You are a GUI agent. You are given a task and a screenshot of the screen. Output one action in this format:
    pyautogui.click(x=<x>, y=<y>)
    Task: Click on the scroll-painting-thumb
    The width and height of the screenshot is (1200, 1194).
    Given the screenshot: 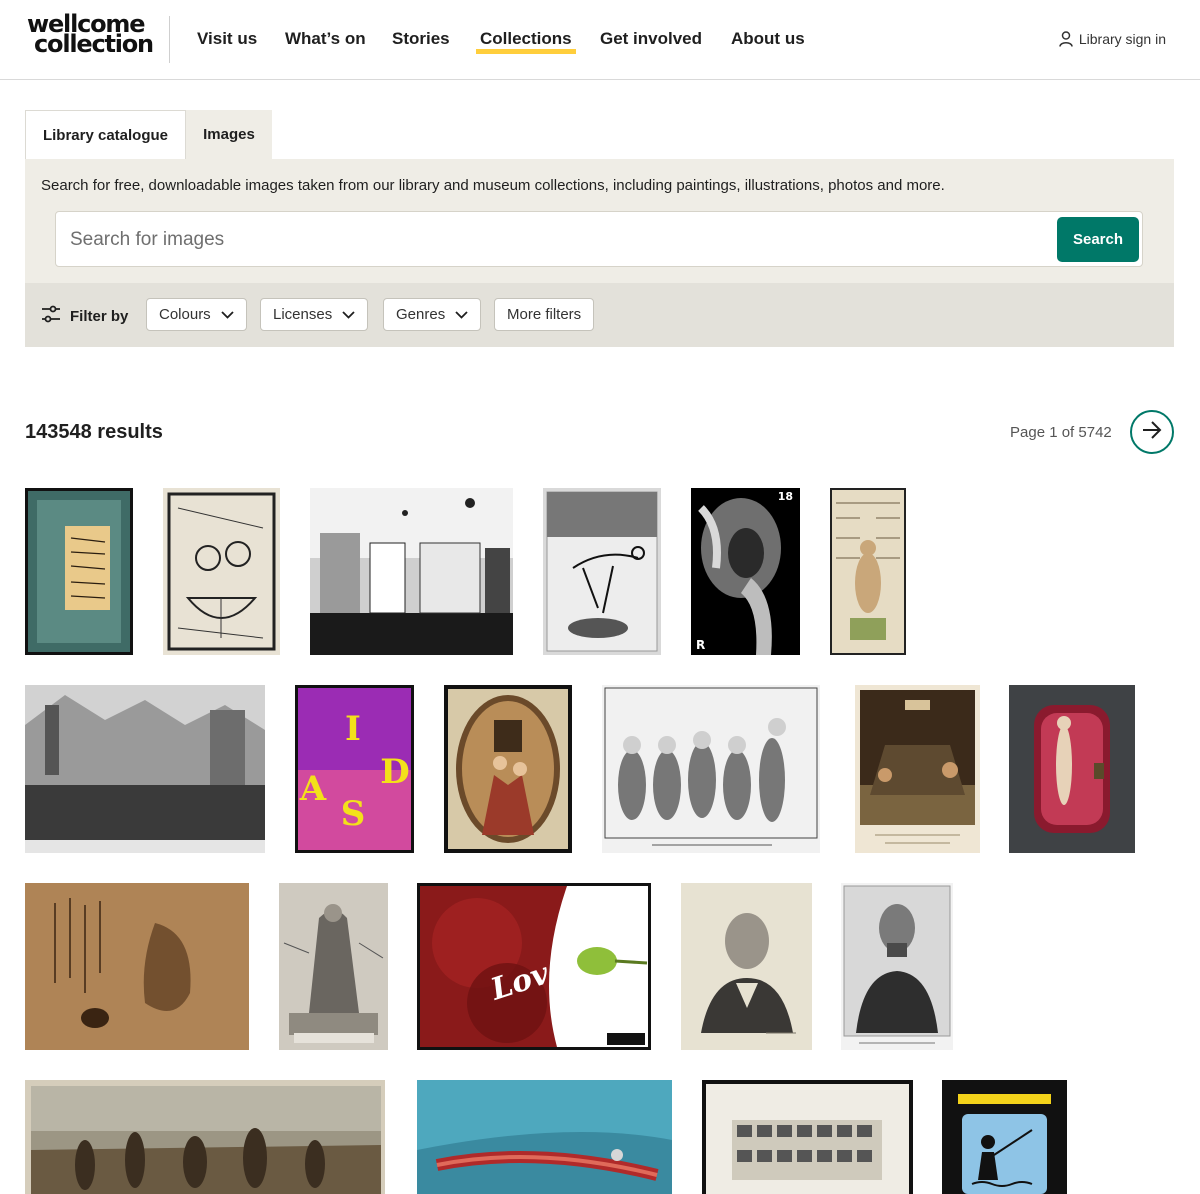 What is the action you would take?
    pyautogui.click(x=137, y=966)
    